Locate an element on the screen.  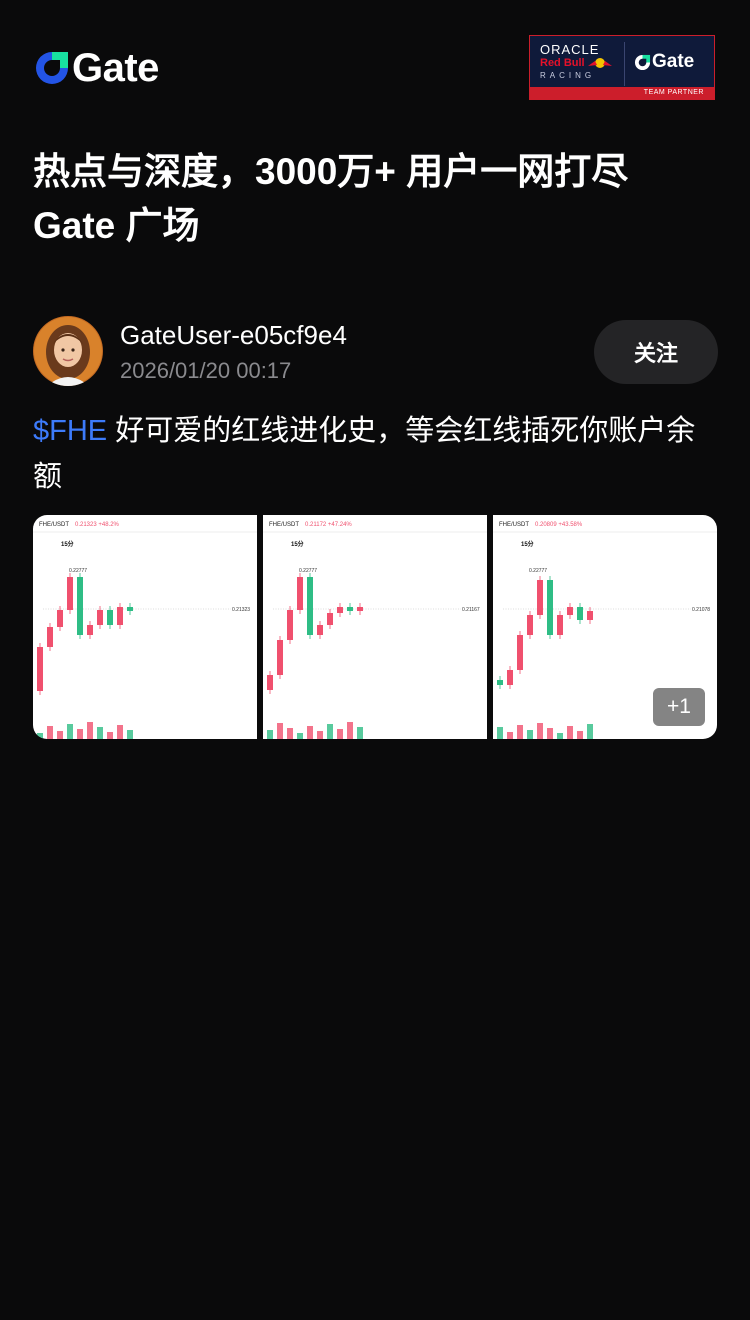
partner-divider is located at coordinates (624, 64).